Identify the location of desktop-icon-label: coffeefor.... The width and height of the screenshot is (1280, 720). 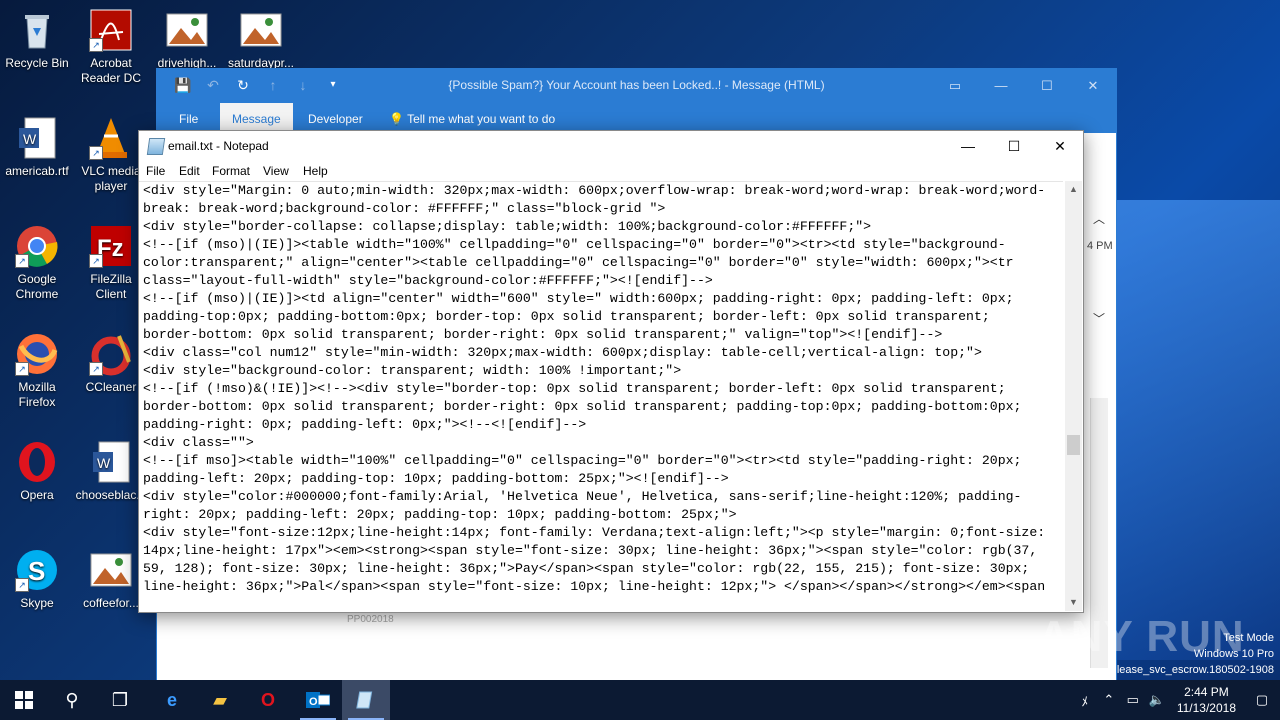
(111, 603).